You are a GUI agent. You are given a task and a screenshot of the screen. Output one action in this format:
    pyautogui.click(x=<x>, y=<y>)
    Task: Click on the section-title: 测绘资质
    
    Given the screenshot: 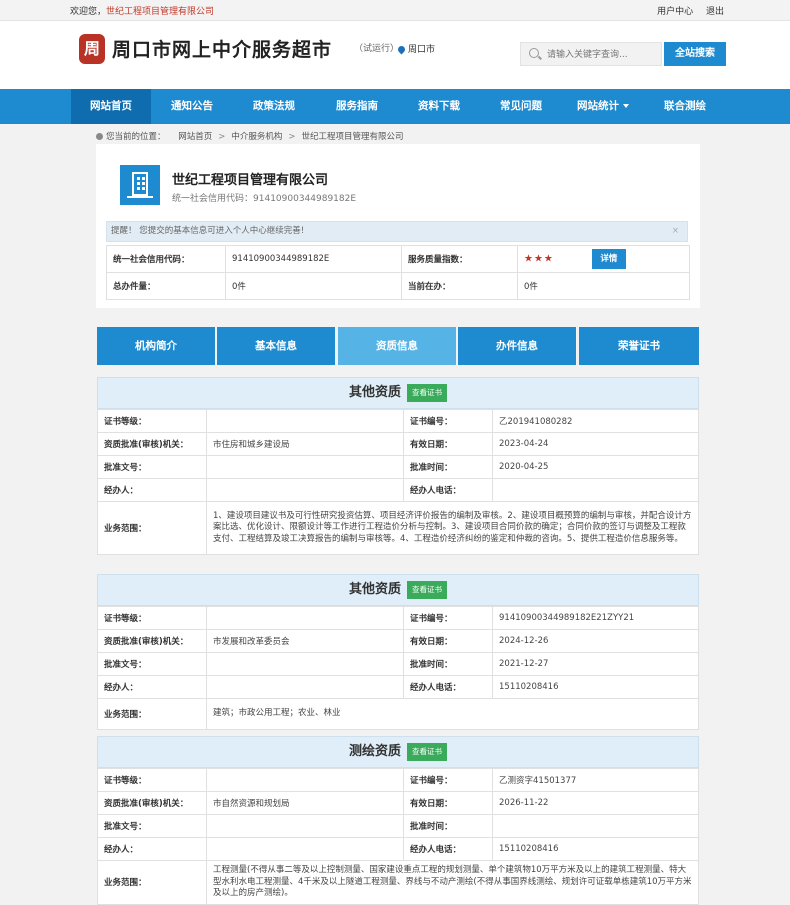 What is the action you would take?
    pyautogui.click(x=374, y=751)
    